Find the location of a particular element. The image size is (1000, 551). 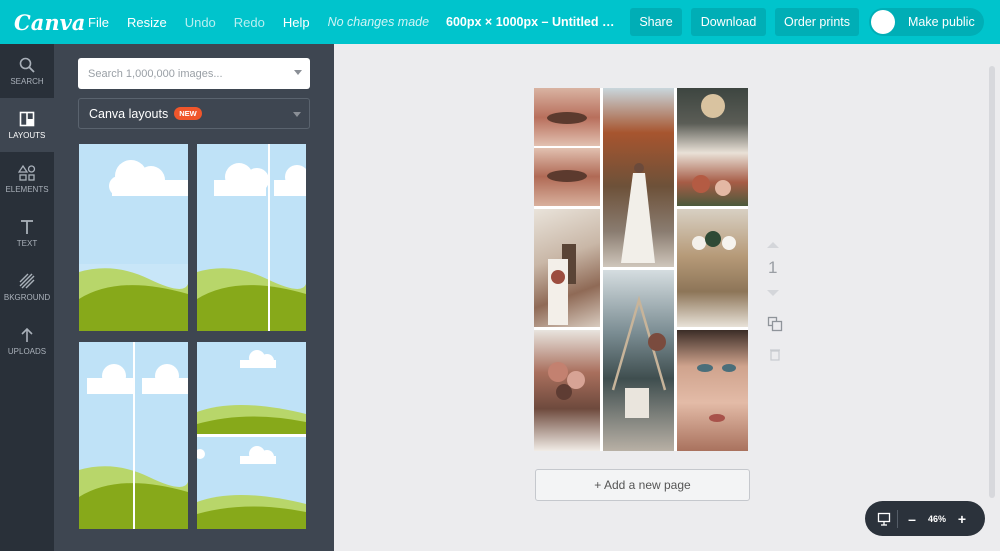

image-search-input is located at coordinates (194, 73).